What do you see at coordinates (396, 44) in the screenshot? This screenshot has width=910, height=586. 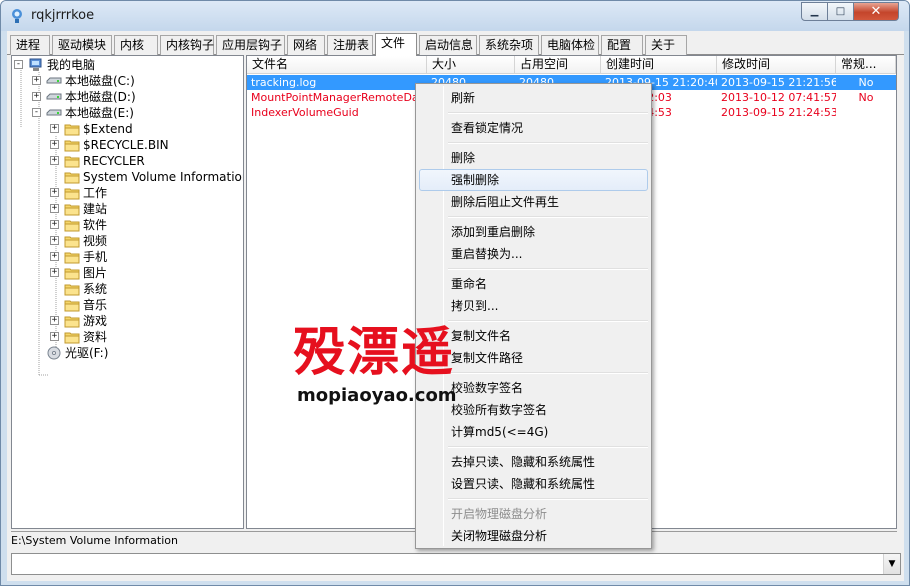 I see `tab-7: 文件` at bounding box center [396, 44].